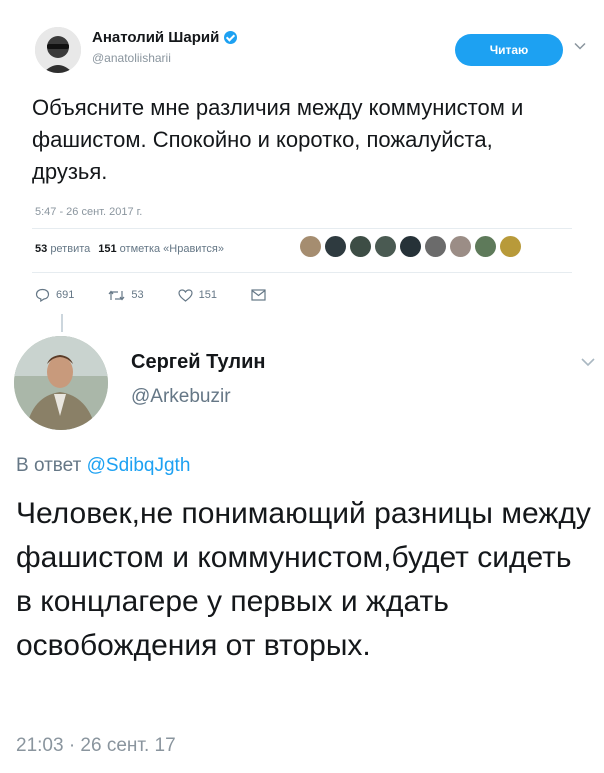 The height and width of the screenshot is (773, 604). Describe the element at coordinates (42, 295) in the screenshot. I see `reply-icon` at that location.